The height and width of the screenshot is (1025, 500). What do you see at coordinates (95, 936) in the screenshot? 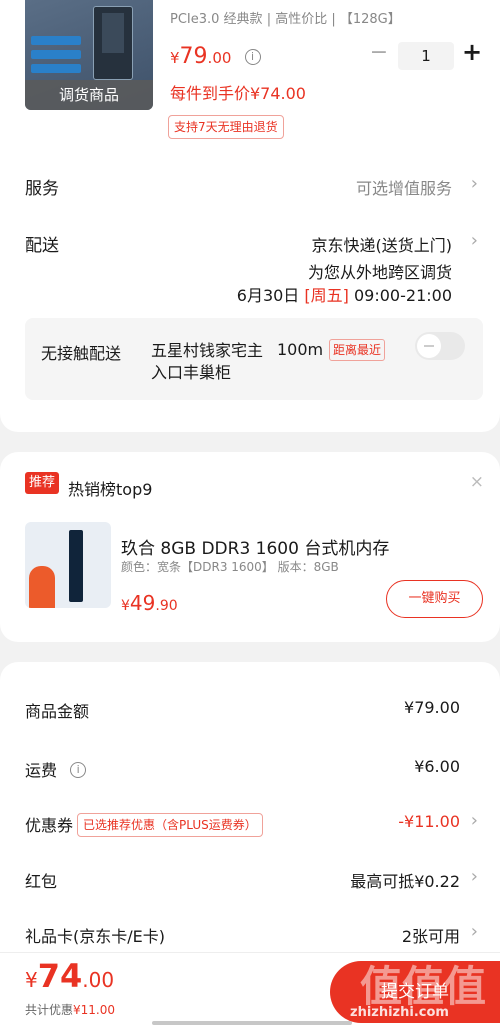
I see `gift-card-label: 礼品卡(京东卡/E卡)` at bounding box center [95, 936].